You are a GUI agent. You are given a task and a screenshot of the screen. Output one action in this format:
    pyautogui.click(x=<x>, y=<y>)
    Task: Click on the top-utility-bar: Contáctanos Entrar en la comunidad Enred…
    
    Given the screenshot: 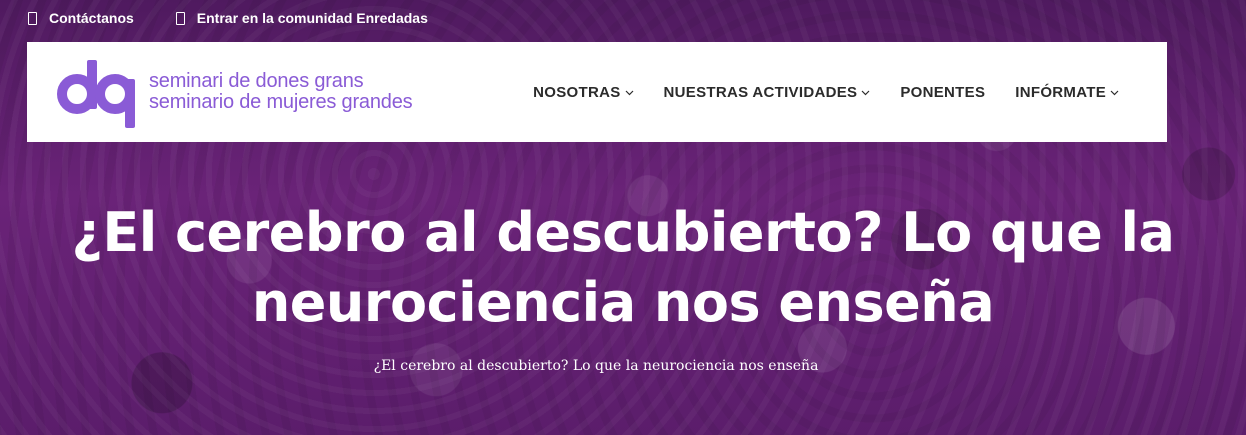 What is the action you would take?
    pyautogui.click(x=623, y=18)
    